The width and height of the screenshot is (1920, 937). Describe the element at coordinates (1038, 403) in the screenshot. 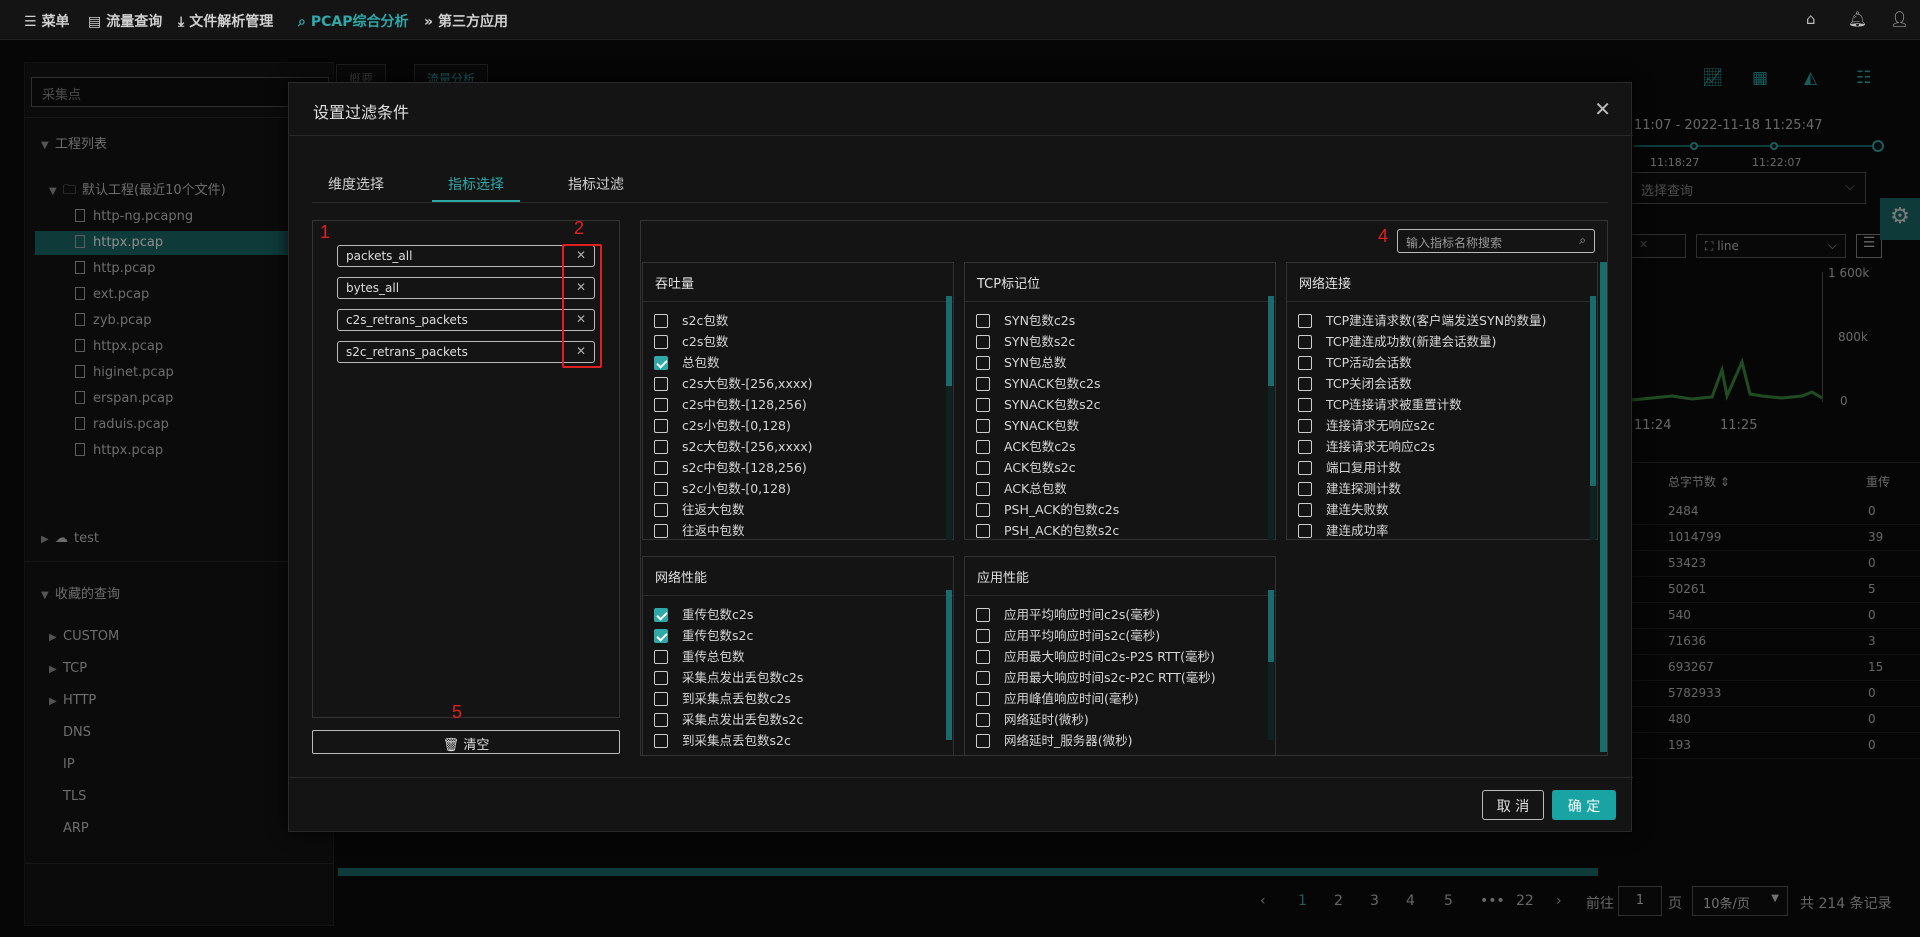

I see `metric-checkbox-item: SYNACK包数s2c` at that location.